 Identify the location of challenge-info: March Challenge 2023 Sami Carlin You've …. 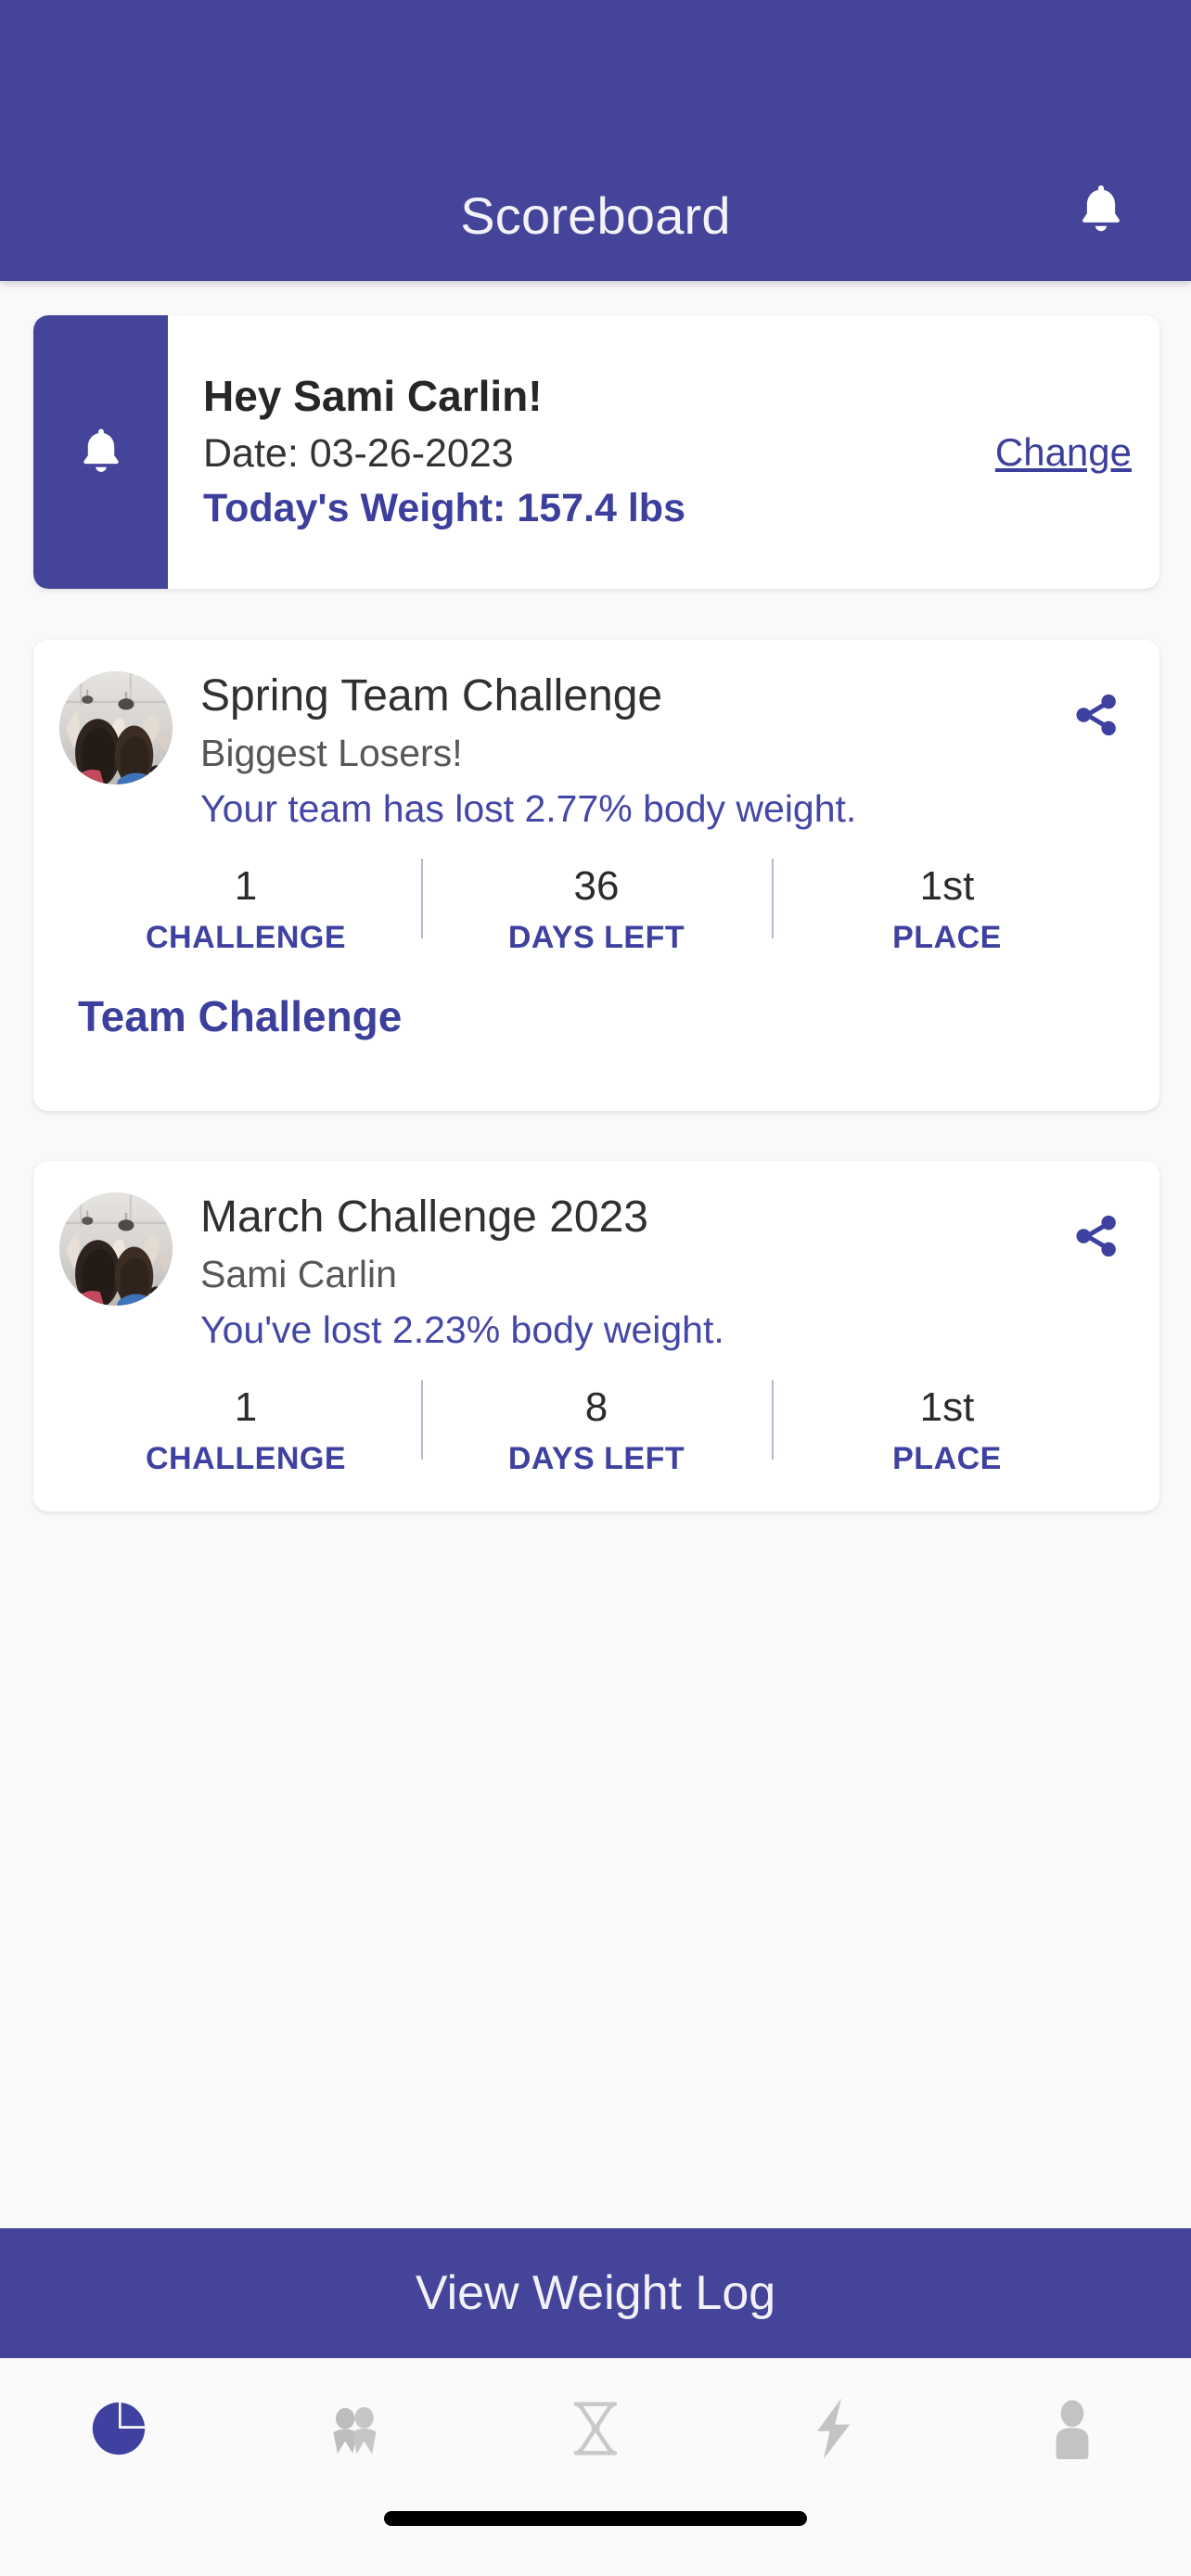
(618, 1271).